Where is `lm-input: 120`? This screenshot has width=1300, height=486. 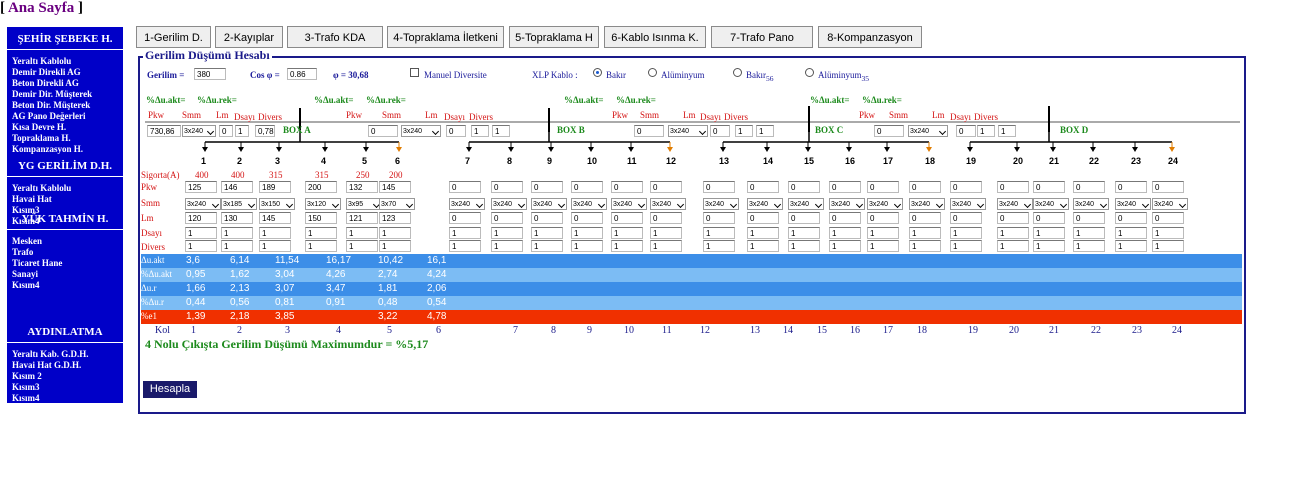 lm-input: 120 is located at coordinates (201, 218).